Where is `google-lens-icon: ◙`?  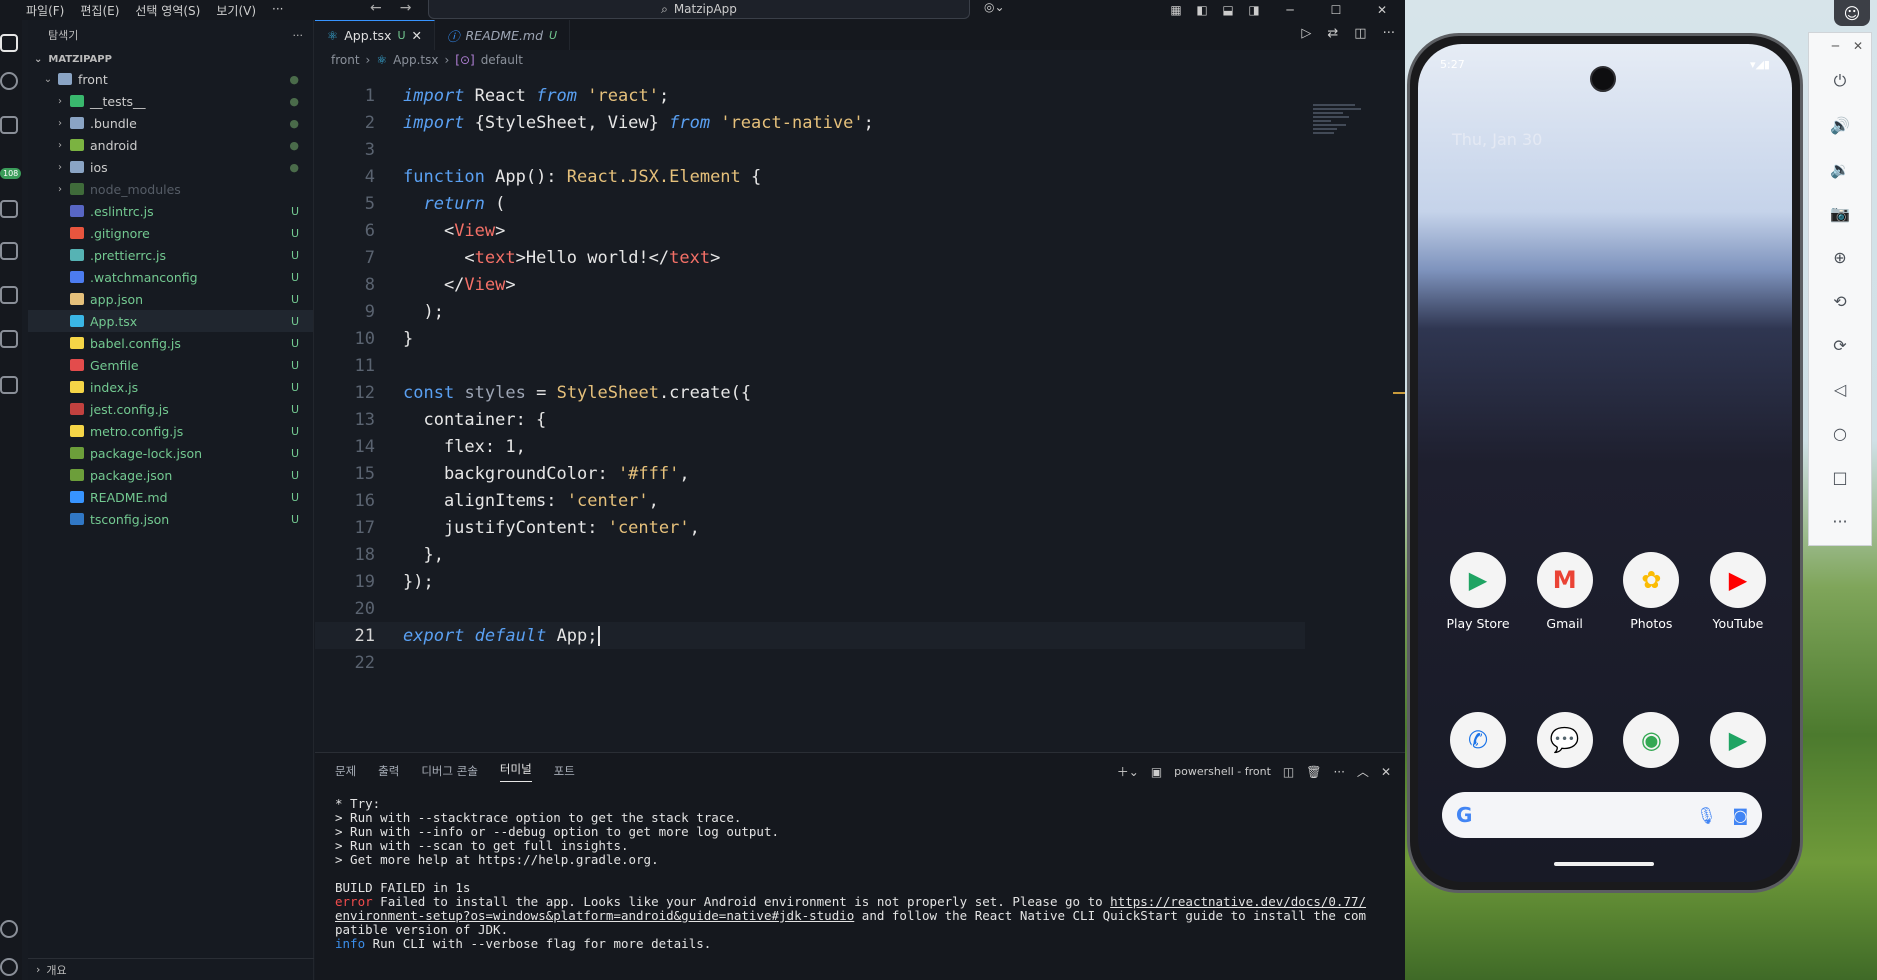
google-lens-icon: ◙ is located at coordinates (1740, 815).